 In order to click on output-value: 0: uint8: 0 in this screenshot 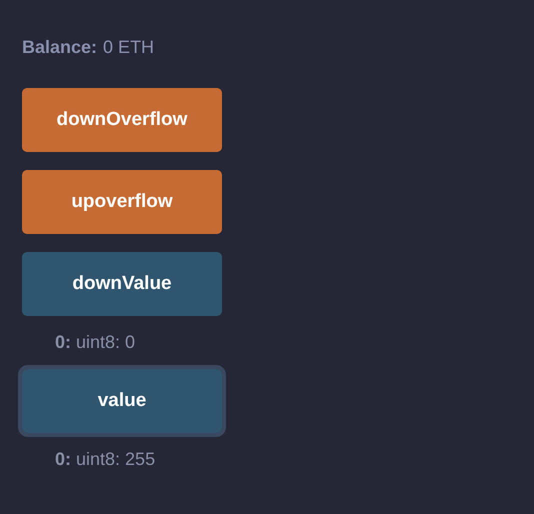, I will do `click(95, 342)`.